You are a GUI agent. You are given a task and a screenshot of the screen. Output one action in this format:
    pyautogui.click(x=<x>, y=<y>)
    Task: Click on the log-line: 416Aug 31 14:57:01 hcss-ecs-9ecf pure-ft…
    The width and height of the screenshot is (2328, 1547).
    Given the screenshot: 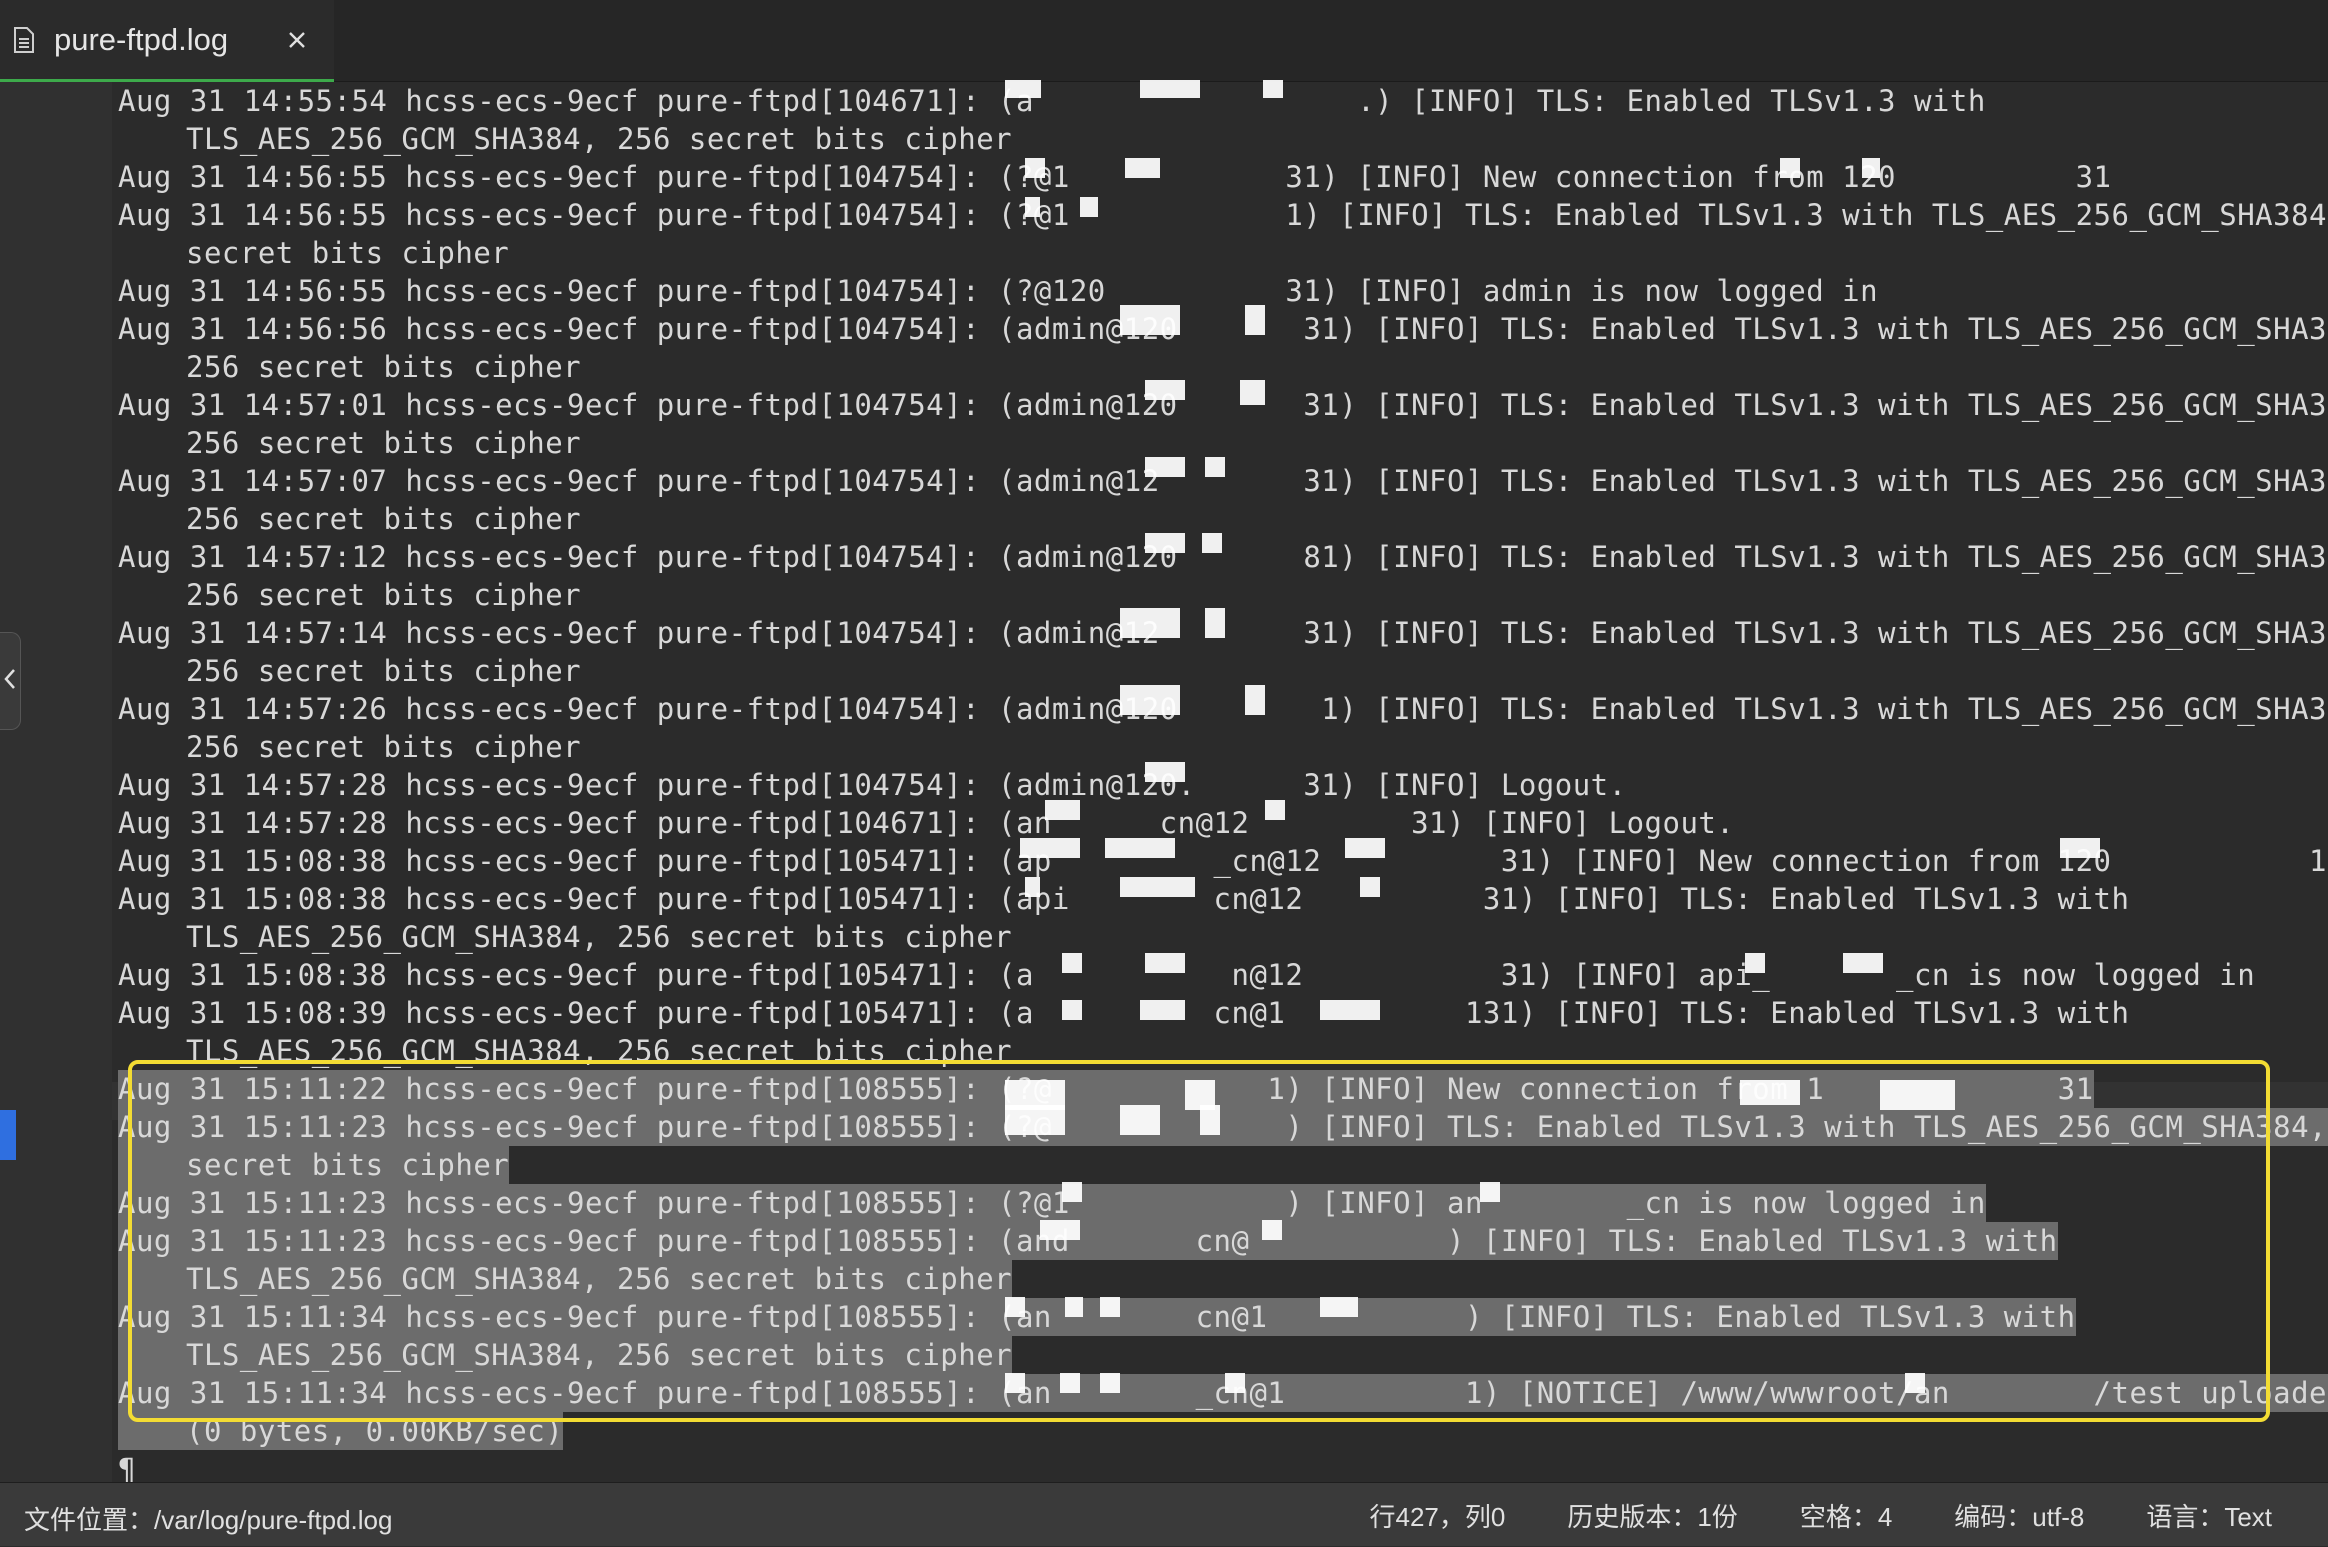 What is the action you would take?
    pyautogui.click(x=1223, y=405)
    